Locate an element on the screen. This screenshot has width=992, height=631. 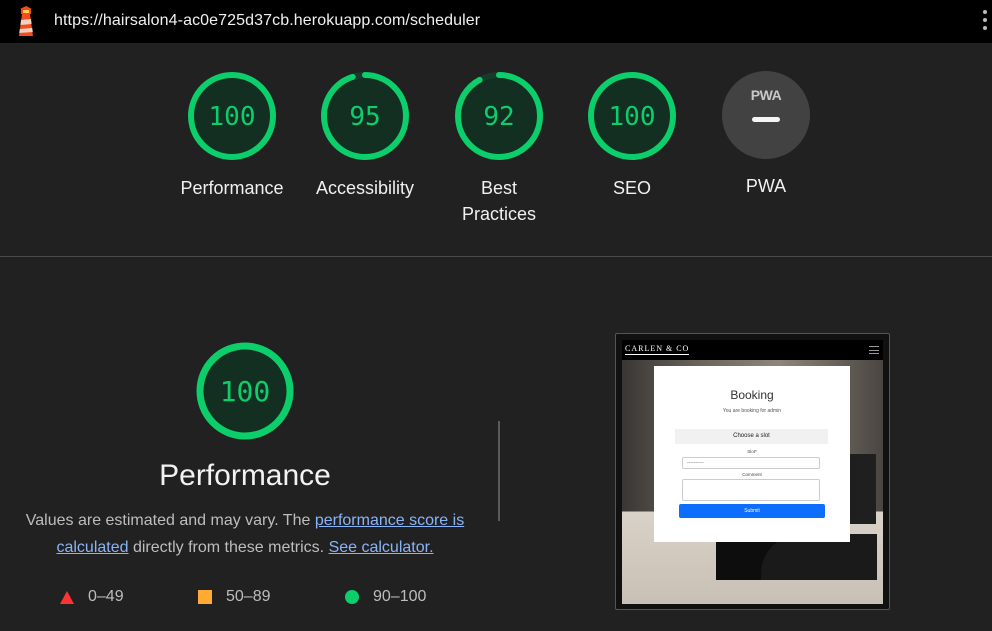
submit-button: Submit is located at coordinates (752, 511).